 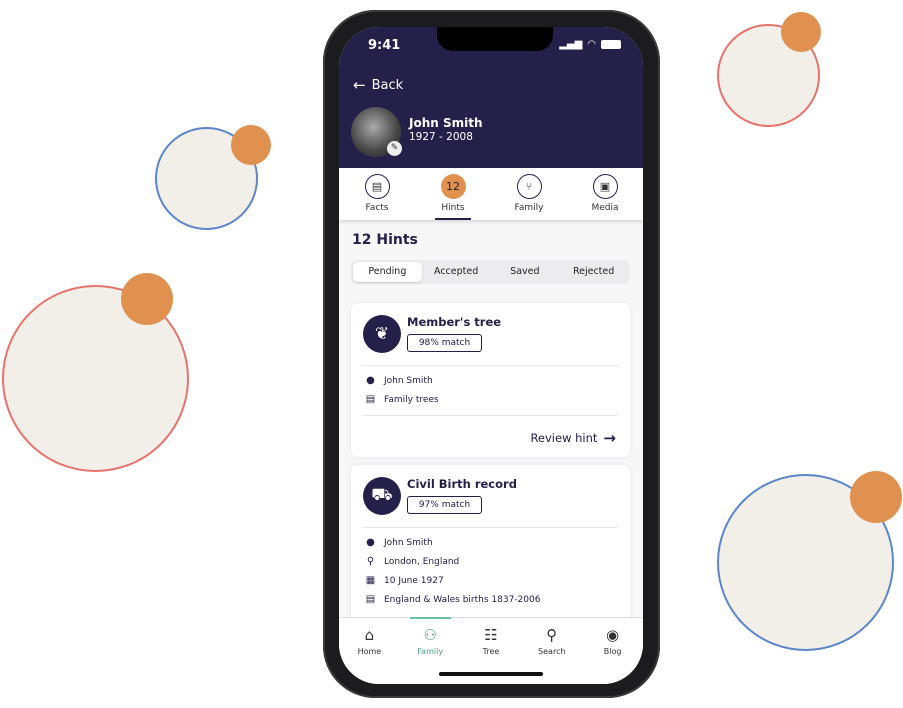 What do you see at coordinates (385, 240) in the screenshot?
I see `page-title: 12 Hints` at bounding box center [385, 240].